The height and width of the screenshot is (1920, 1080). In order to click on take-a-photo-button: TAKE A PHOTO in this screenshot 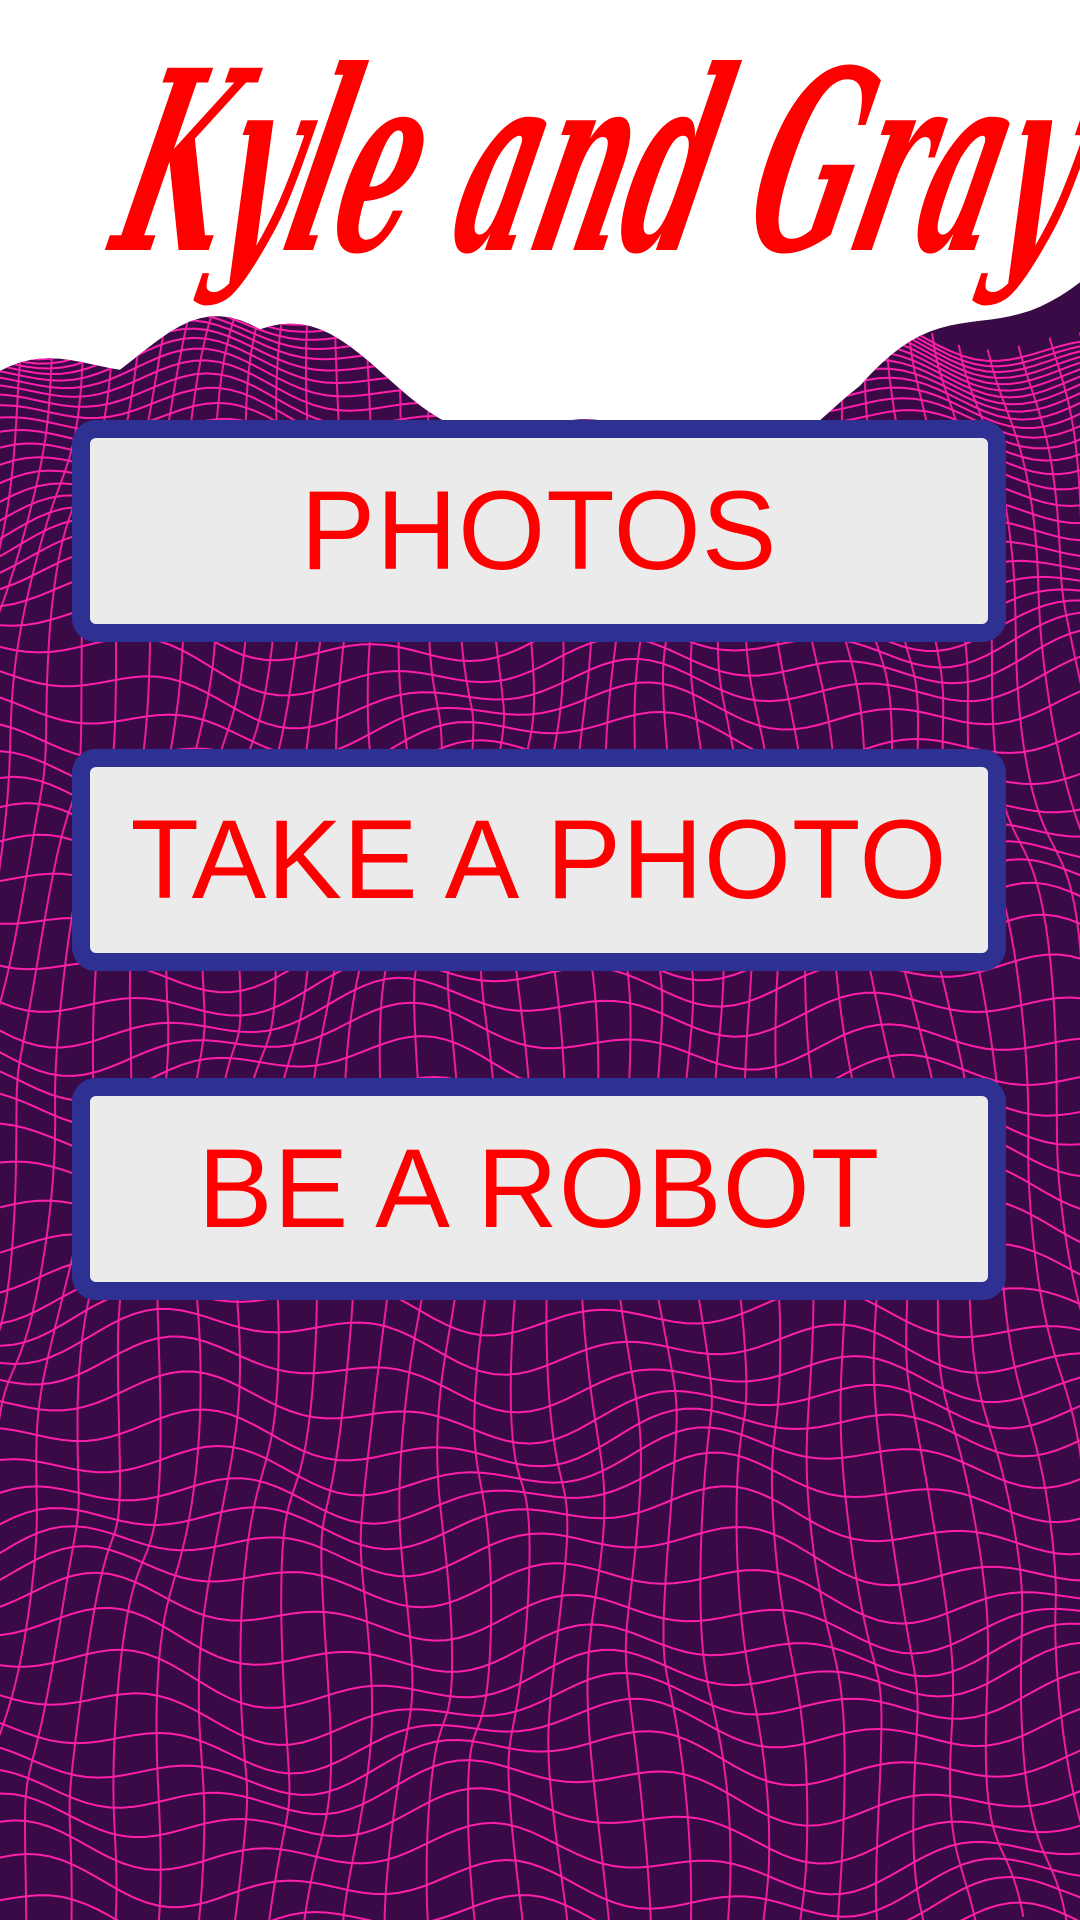, I will do `click(539, 860)`.